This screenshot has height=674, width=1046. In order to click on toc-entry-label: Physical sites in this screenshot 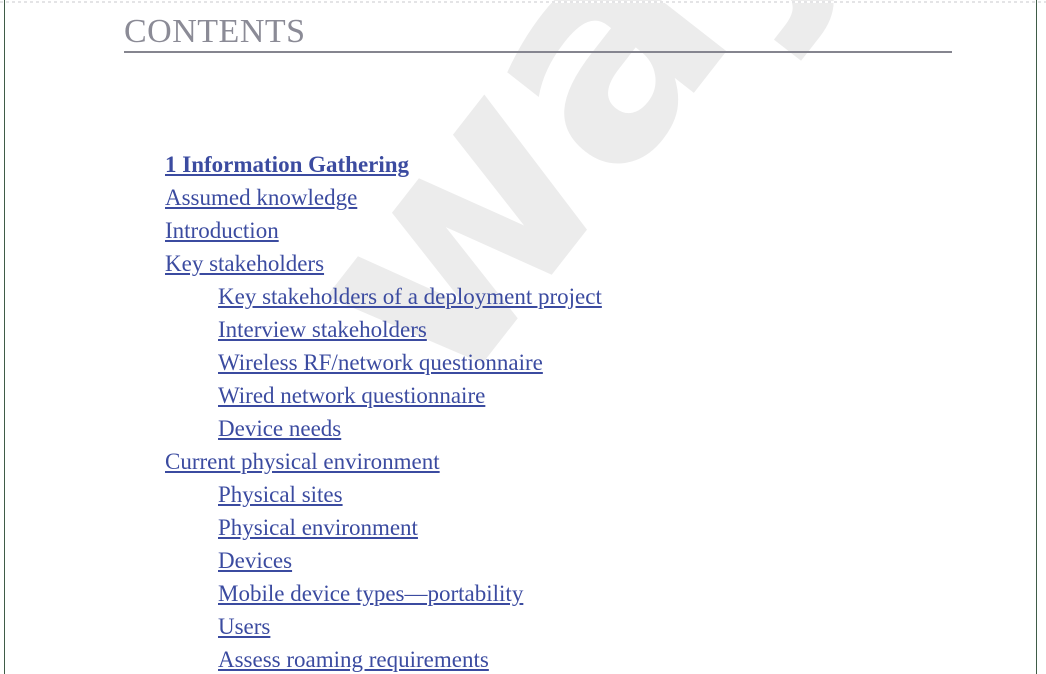, I will do `click(280, 494)`.